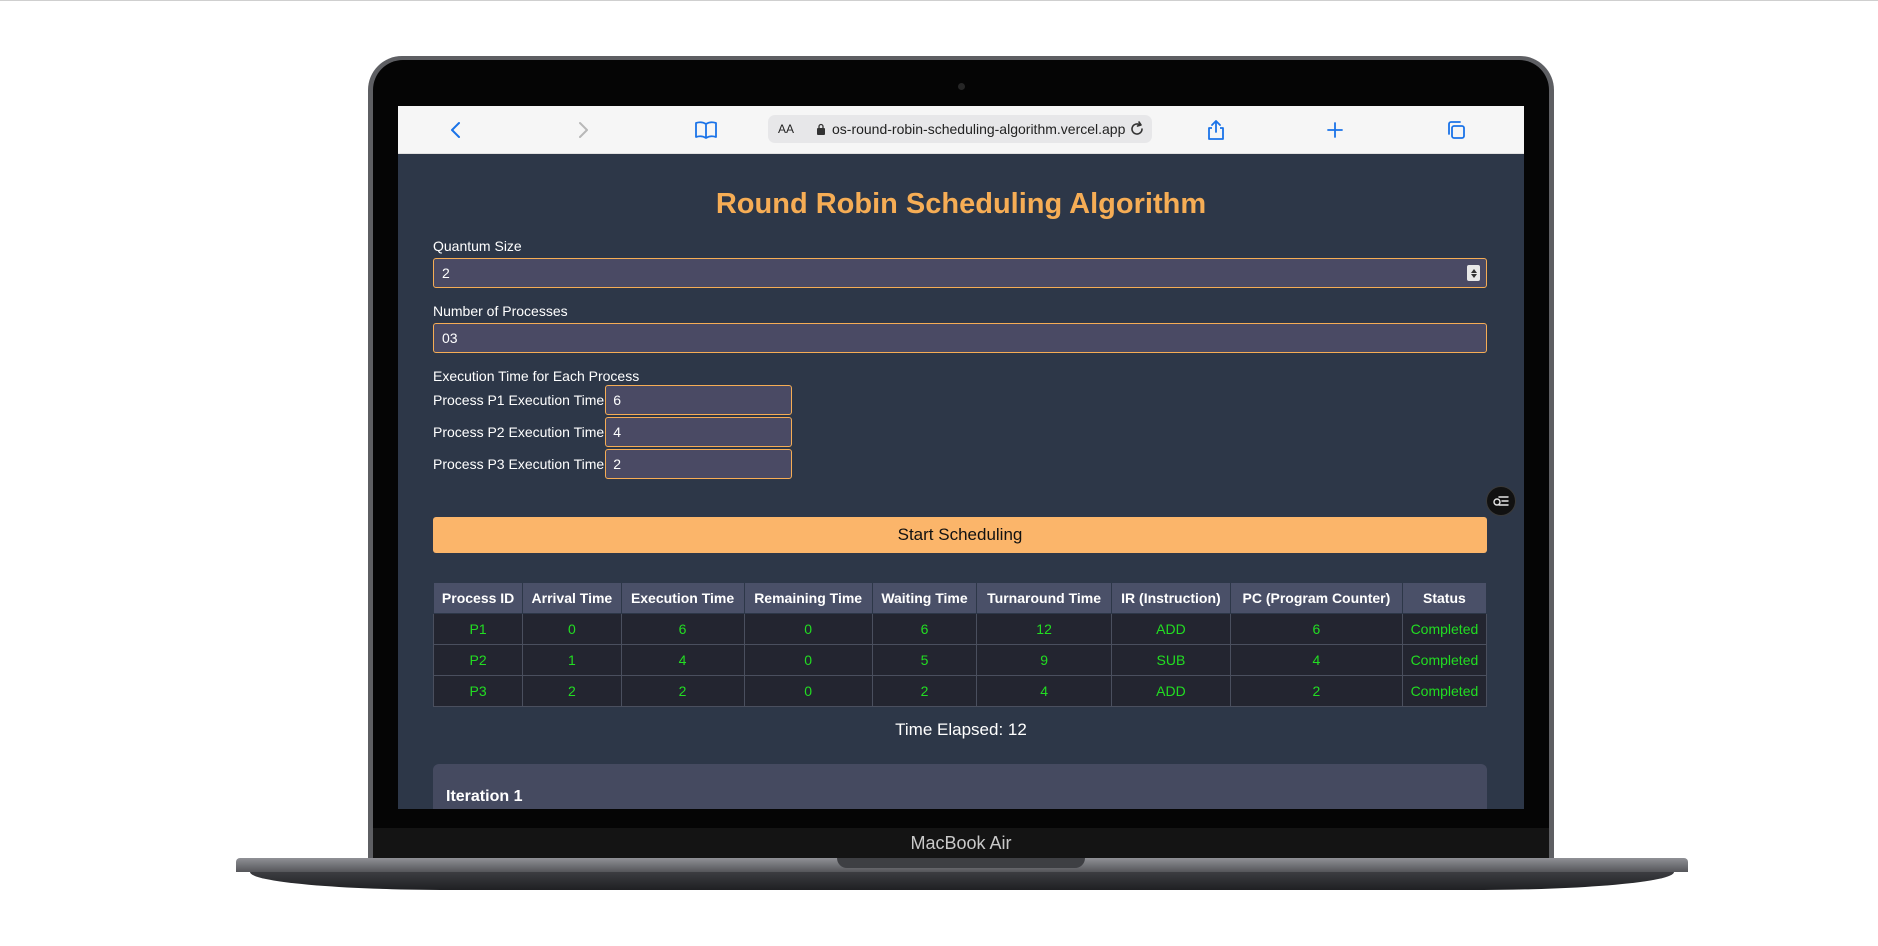 The height and width of the screenshot is (946, 1878). Describe the element at coordinates (699, 432) in the screenshot. I see `process-p2-input: 4` at that location.